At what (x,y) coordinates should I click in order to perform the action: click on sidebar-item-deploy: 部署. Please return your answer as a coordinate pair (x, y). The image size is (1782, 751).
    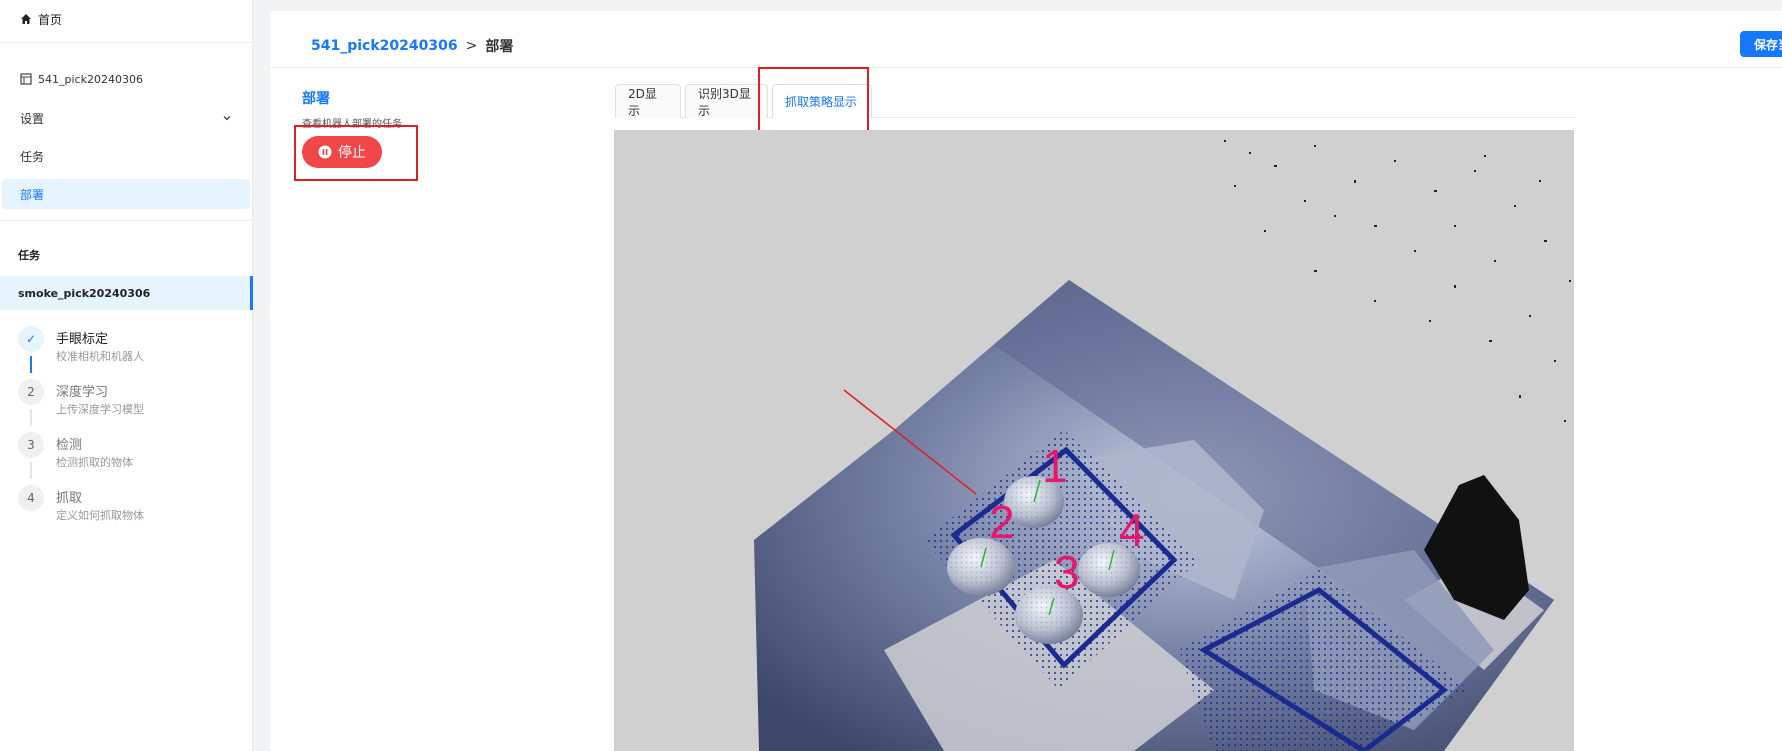
    Looking at the image, I should click on (126, 194).